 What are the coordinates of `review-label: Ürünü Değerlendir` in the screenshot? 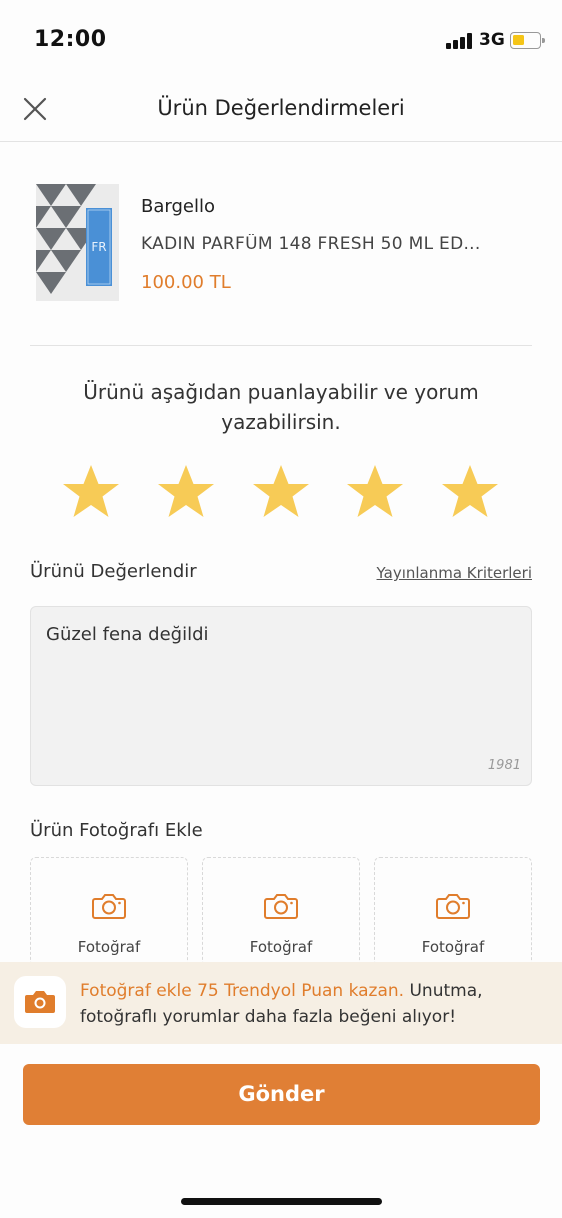 It's located at (113, 571).